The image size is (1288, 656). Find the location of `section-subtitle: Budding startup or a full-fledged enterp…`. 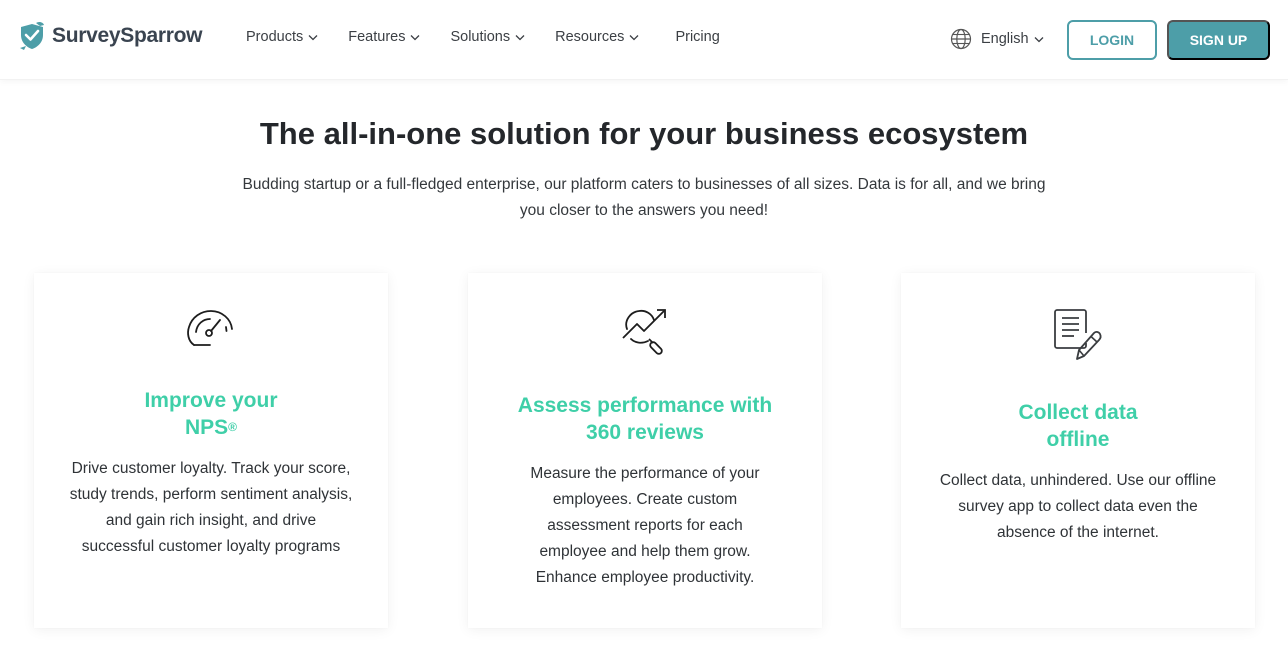

section-subtitle: Budding startup or a full-fledged enterp… is located at coordinates (644, 197).